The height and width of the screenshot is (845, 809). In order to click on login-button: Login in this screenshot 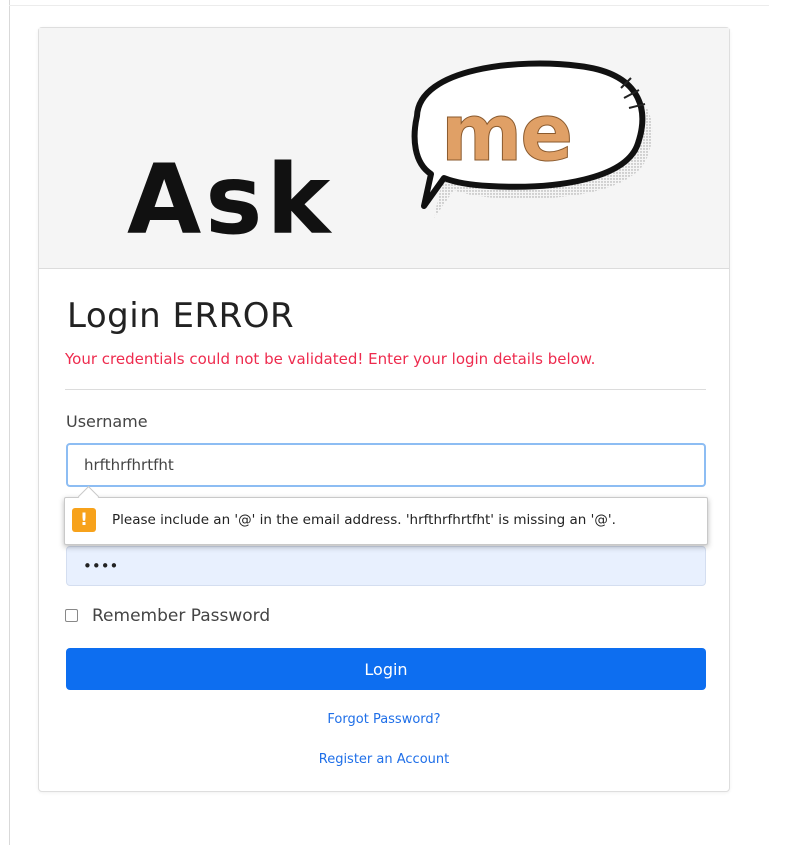, I will do `click(386, 669)`.